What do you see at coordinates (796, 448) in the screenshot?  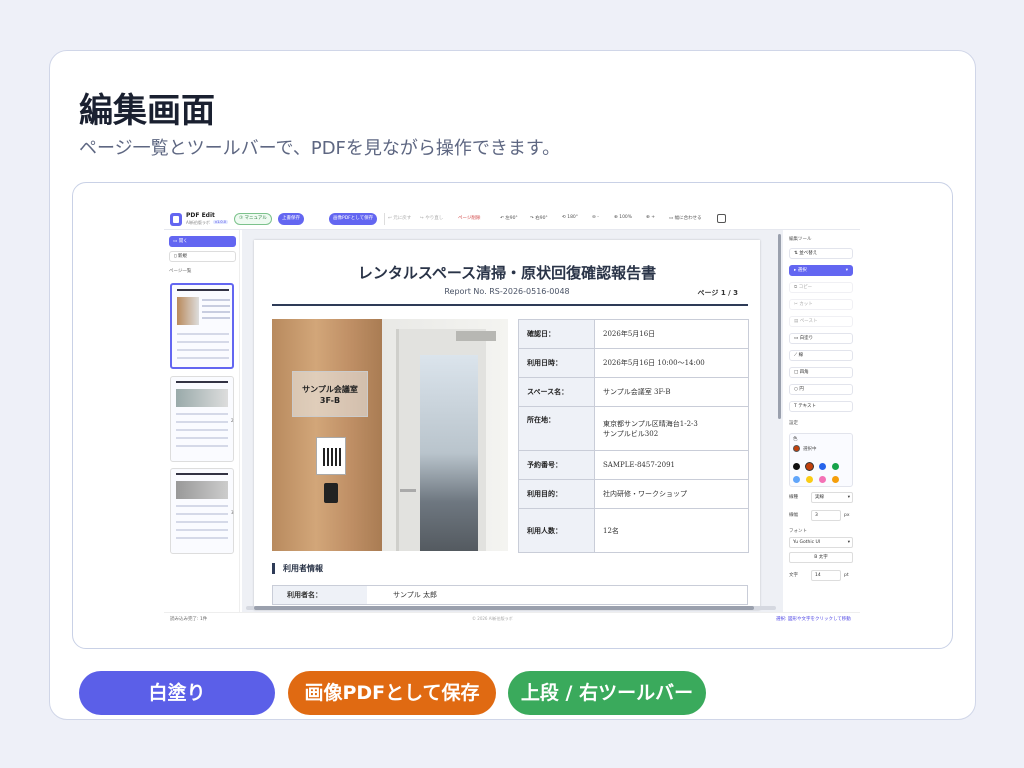 I see `current-color-swatch` at bounding box center [796, 448].